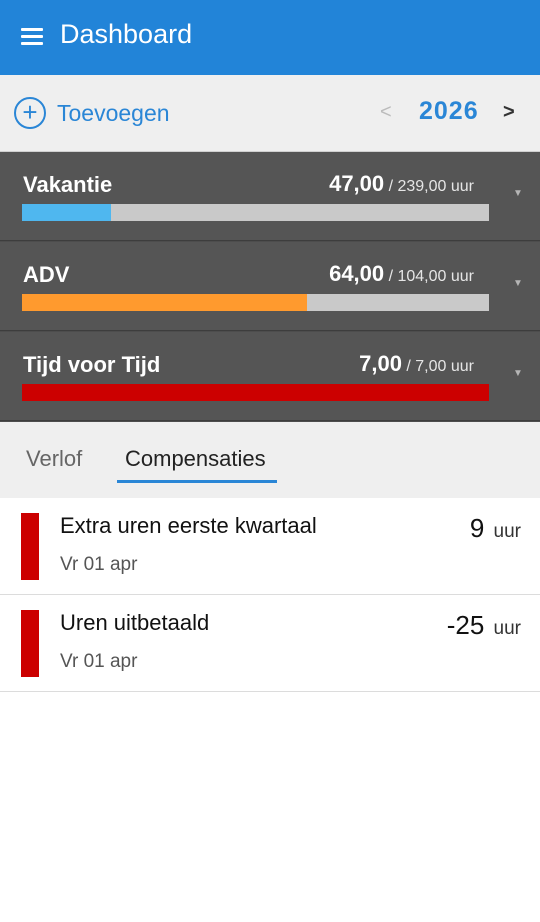 This screenshot has height=922, width=540. Describe the element at coordinates (431, 276) in the screenshot. I see `balance-total: / 104,00 uur` at that location.